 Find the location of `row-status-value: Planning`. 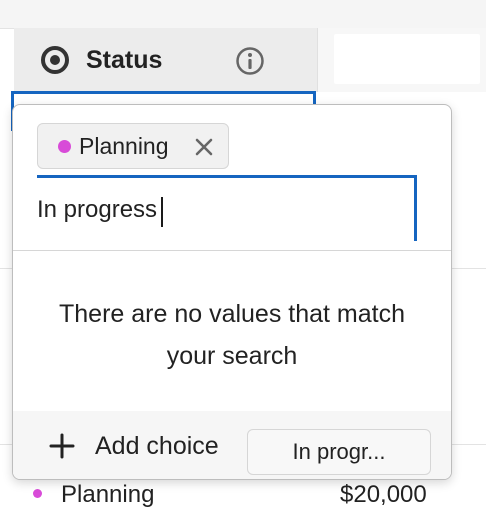

row-status-value: Planning is located at coordinates (108, 494).